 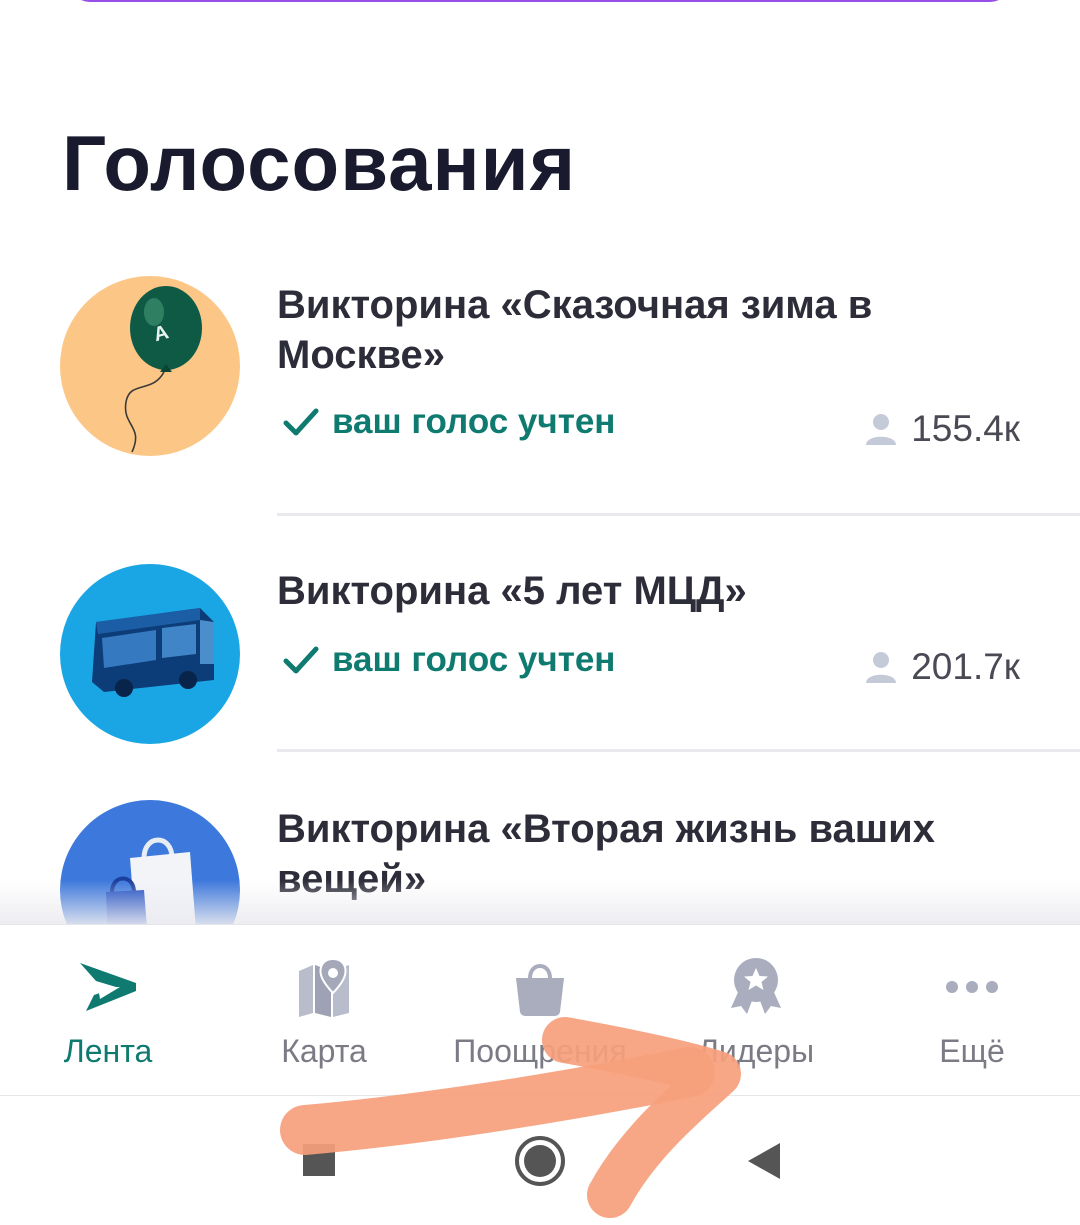 I want to click on tab-leaders: Лидеры, so click(x=756, y=1011).